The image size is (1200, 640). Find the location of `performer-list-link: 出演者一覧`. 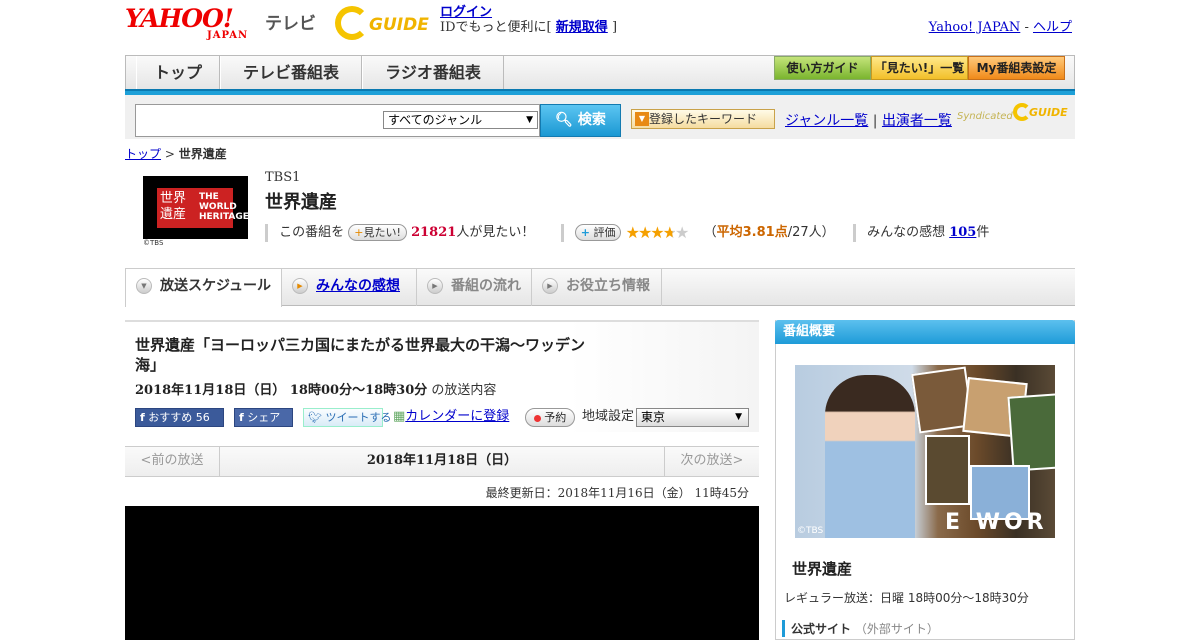

performer-list-link: 出演者一覧 is located at coordinates (917, 121).